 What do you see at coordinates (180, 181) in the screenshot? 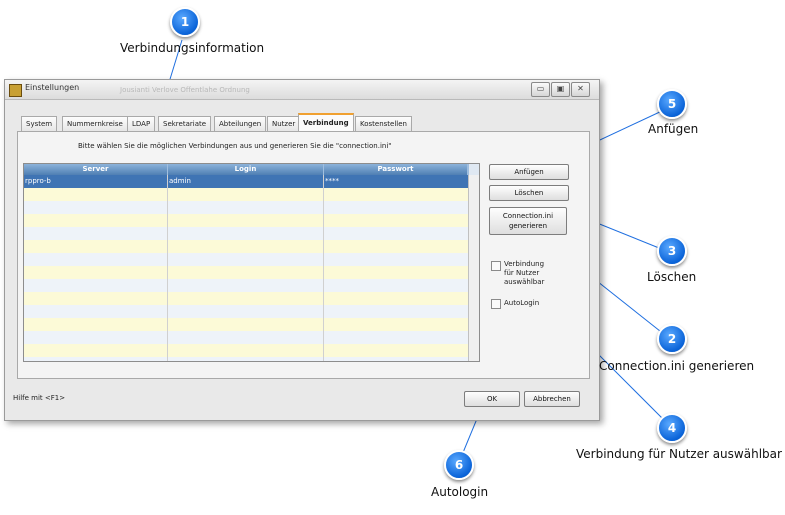
I see `table-cell-login: admin` at bounding box center [180, 181].